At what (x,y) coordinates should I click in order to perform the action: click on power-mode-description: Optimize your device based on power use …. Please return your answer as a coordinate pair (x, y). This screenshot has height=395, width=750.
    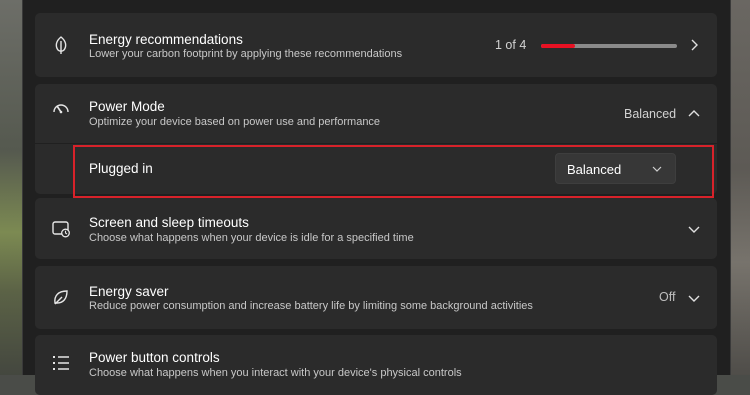
    Looking at the image, I should click on (235, 122).